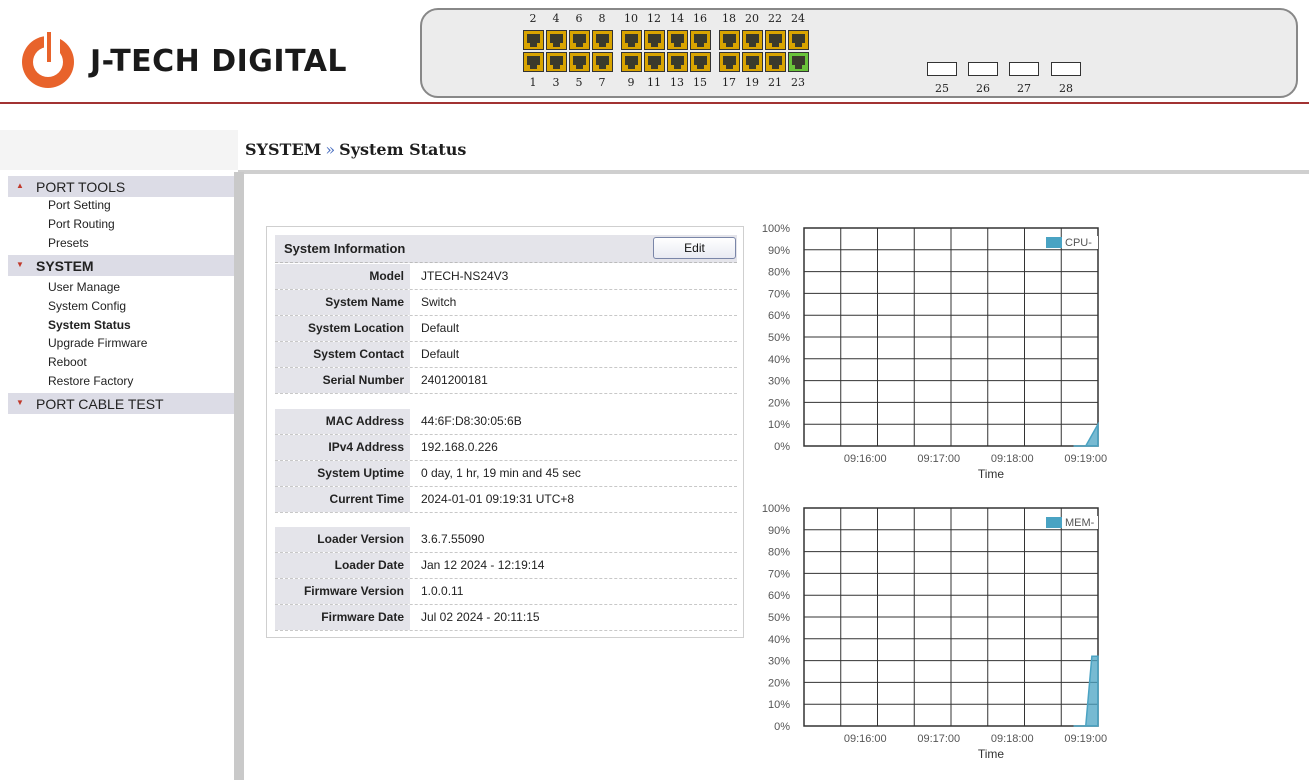 The height and width of the screenshot is (780, 1309). Describe the element at coordinates (729, 40) in the screenshot. I see `ethernet-port-18-icon` at that location.